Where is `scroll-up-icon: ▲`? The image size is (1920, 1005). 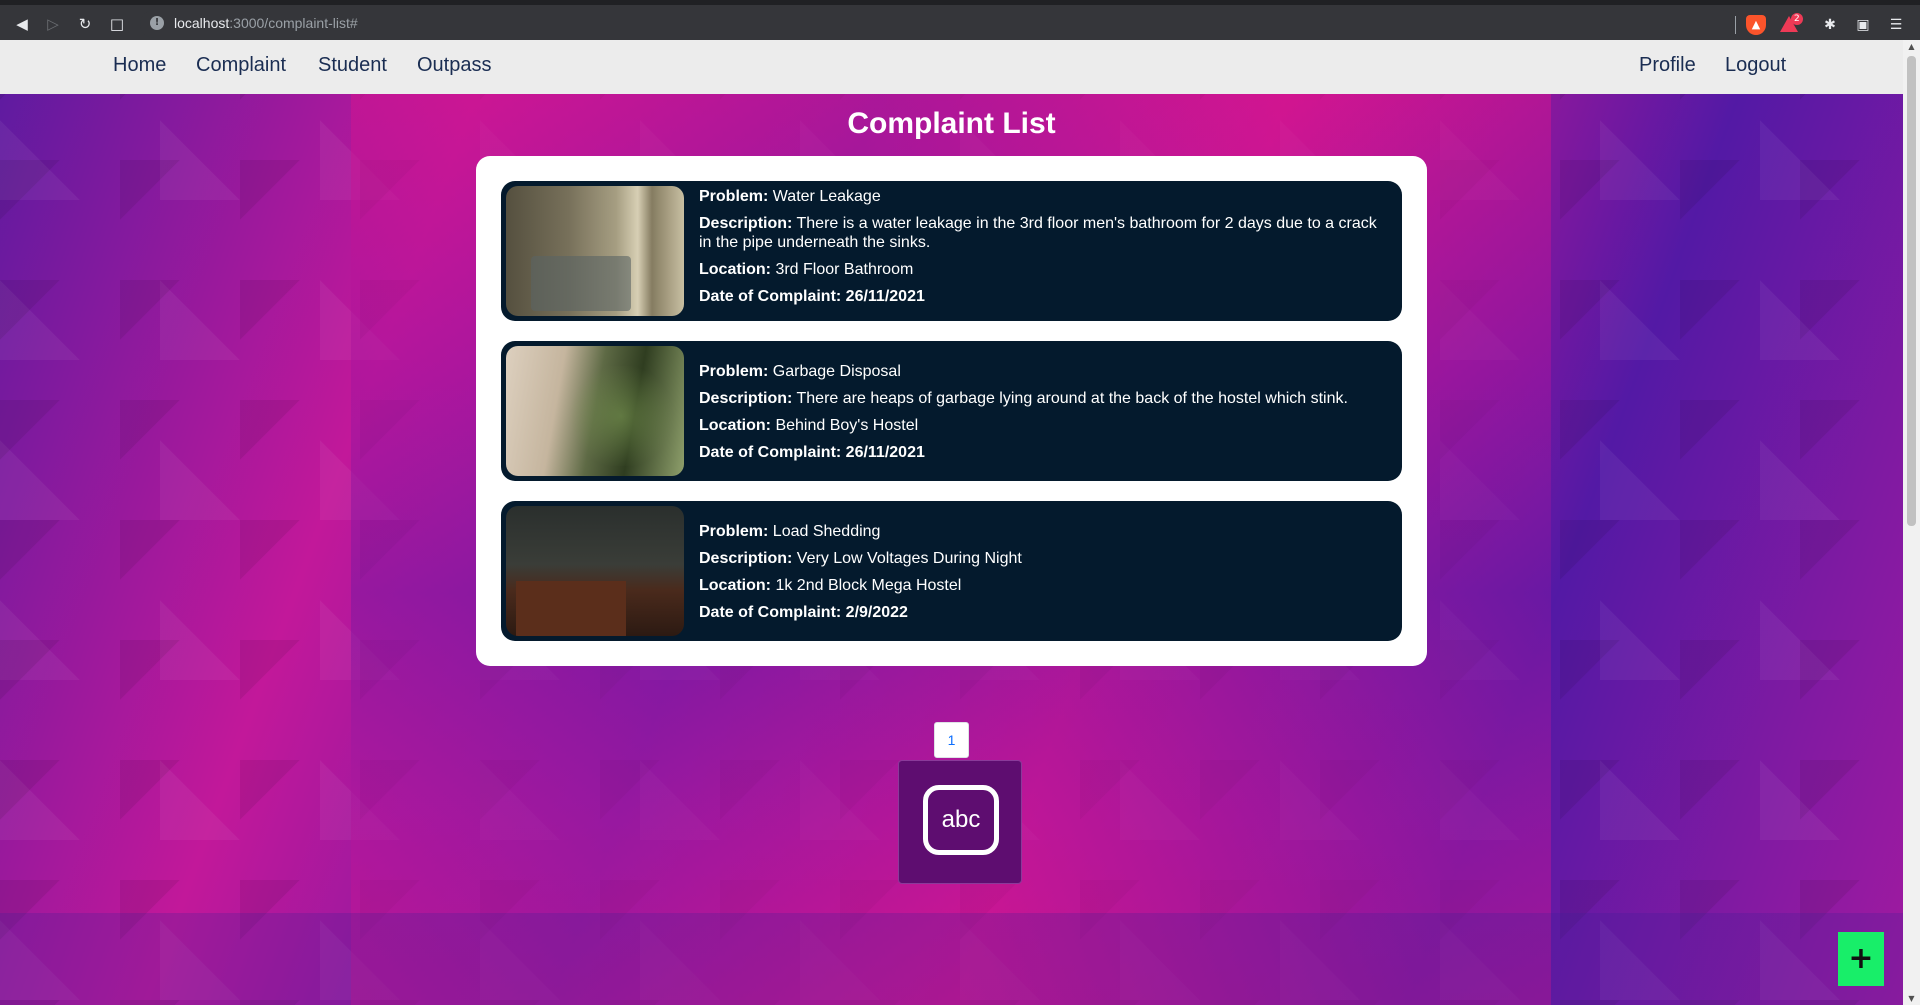
scroll-up-icon: ▲ is located at coordinates (1911, 46).